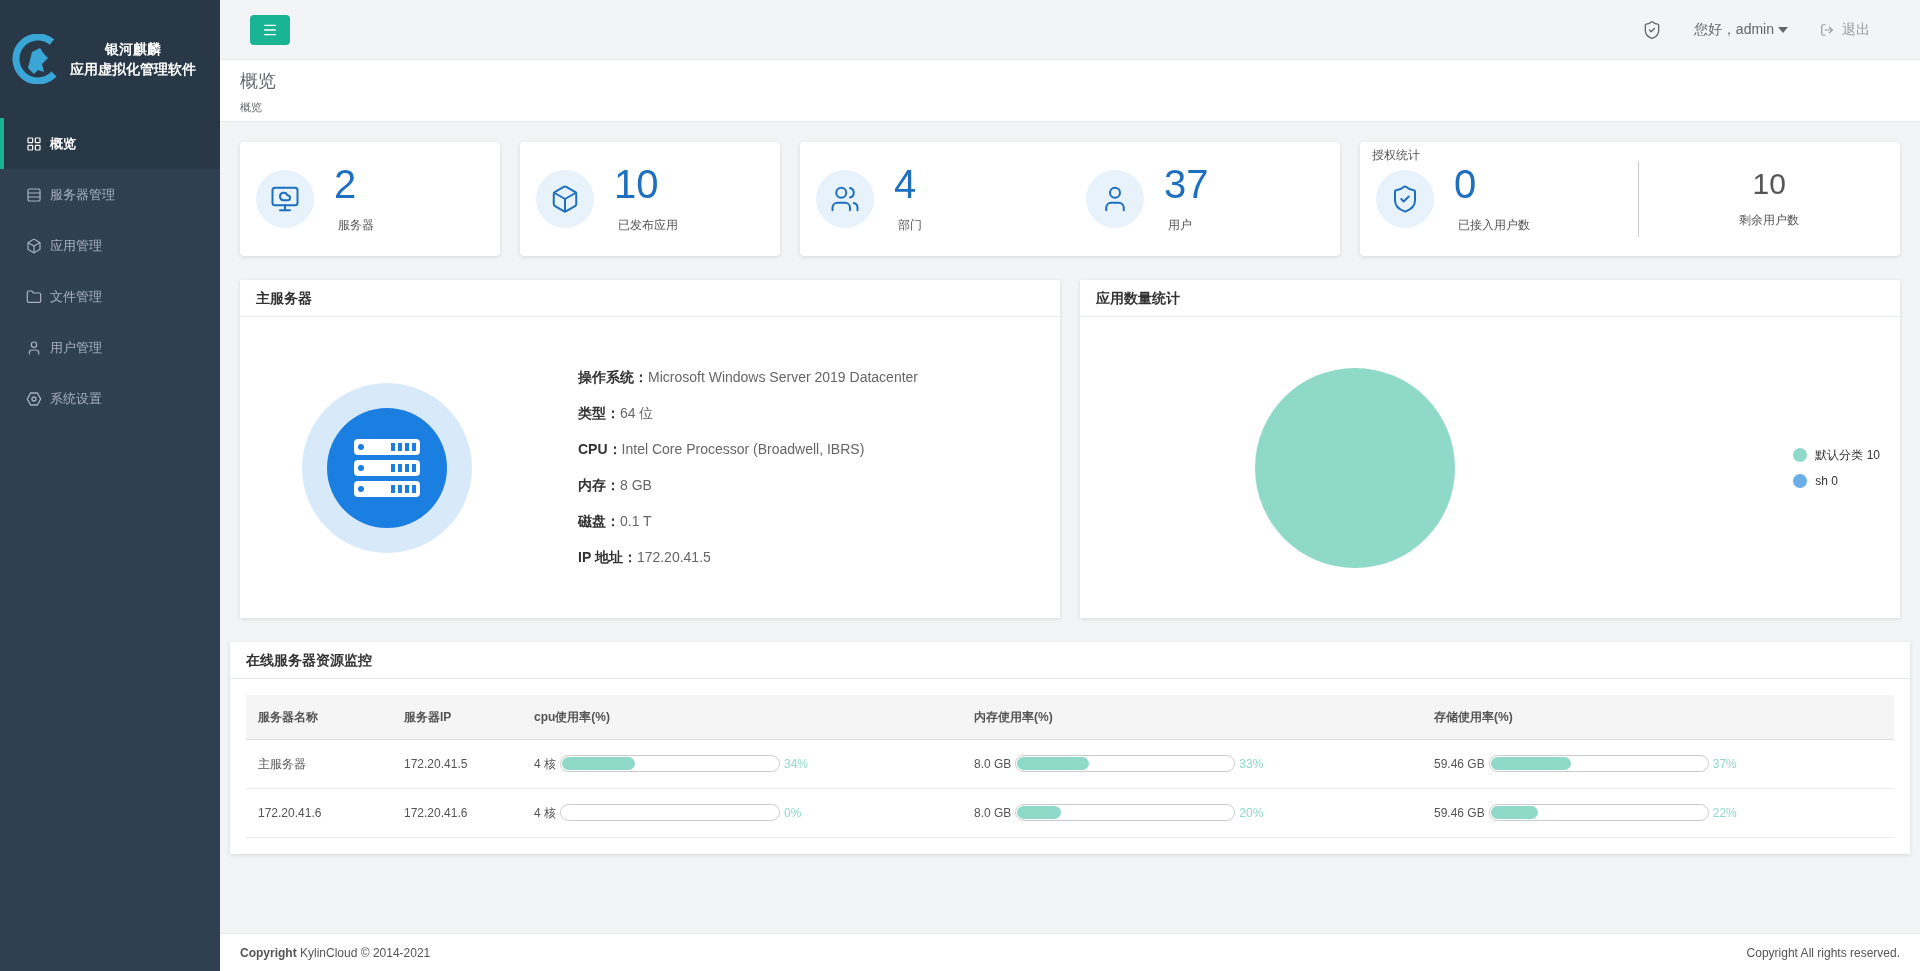 Image resolution: width=1920 pixels, height=971 pixels. Describe the element at coordinates (133, 49) in the screenshot. I see `brand-name: 银河麒麟` at that location.